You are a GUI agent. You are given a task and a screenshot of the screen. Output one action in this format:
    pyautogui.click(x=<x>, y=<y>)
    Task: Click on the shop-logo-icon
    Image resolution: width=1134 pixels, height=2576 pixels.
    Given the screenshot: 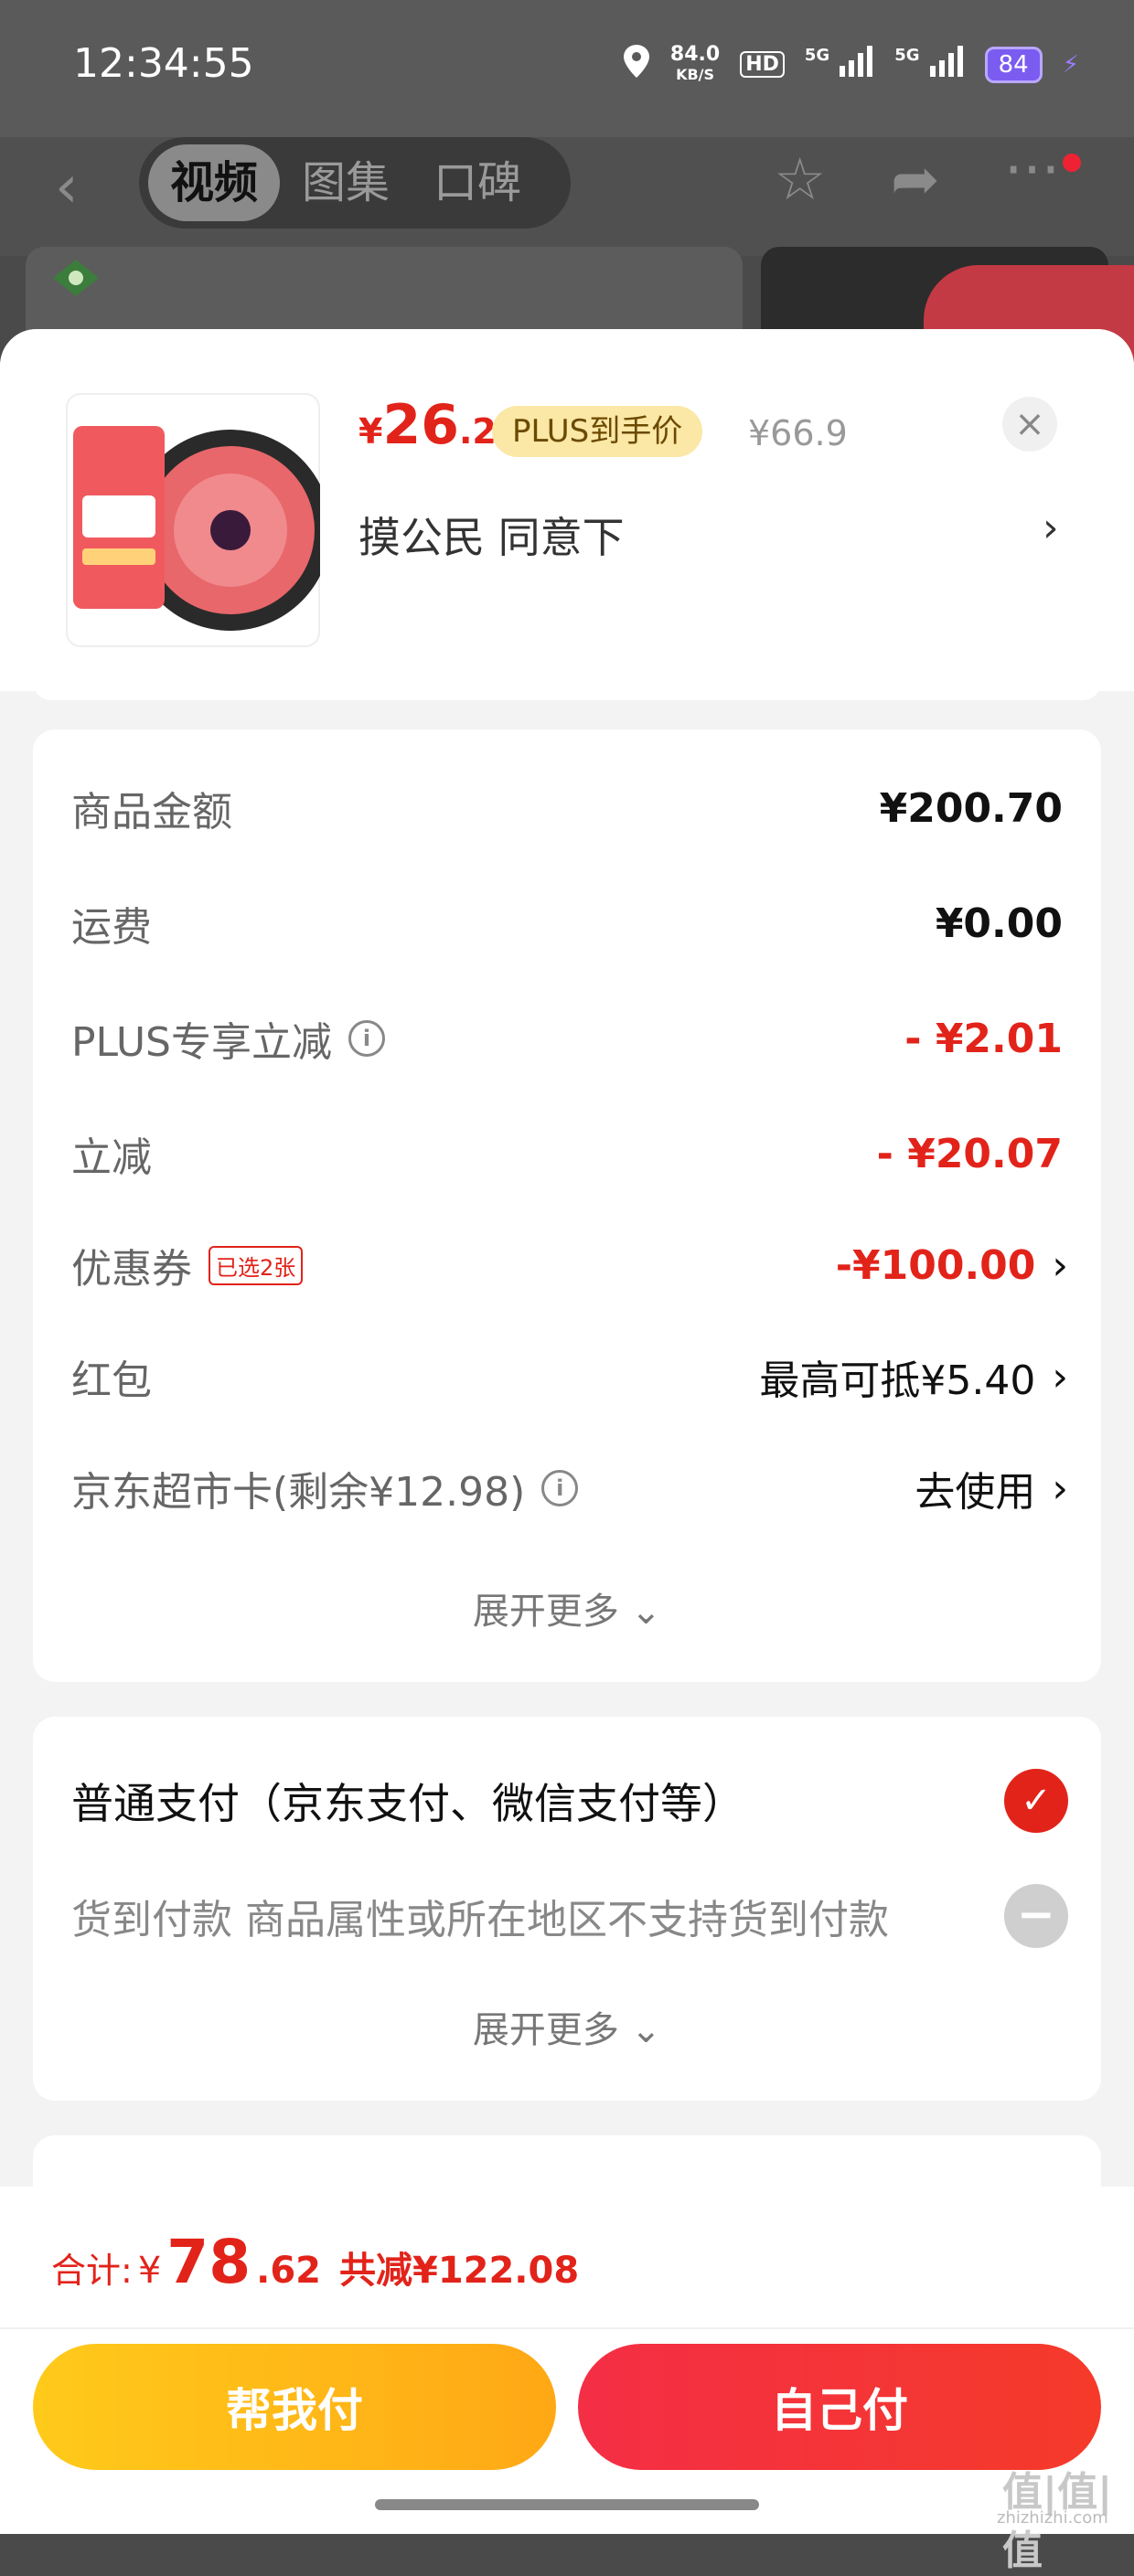 What is the action you would take?
    pyautogui.click(x=76, y=286)
    